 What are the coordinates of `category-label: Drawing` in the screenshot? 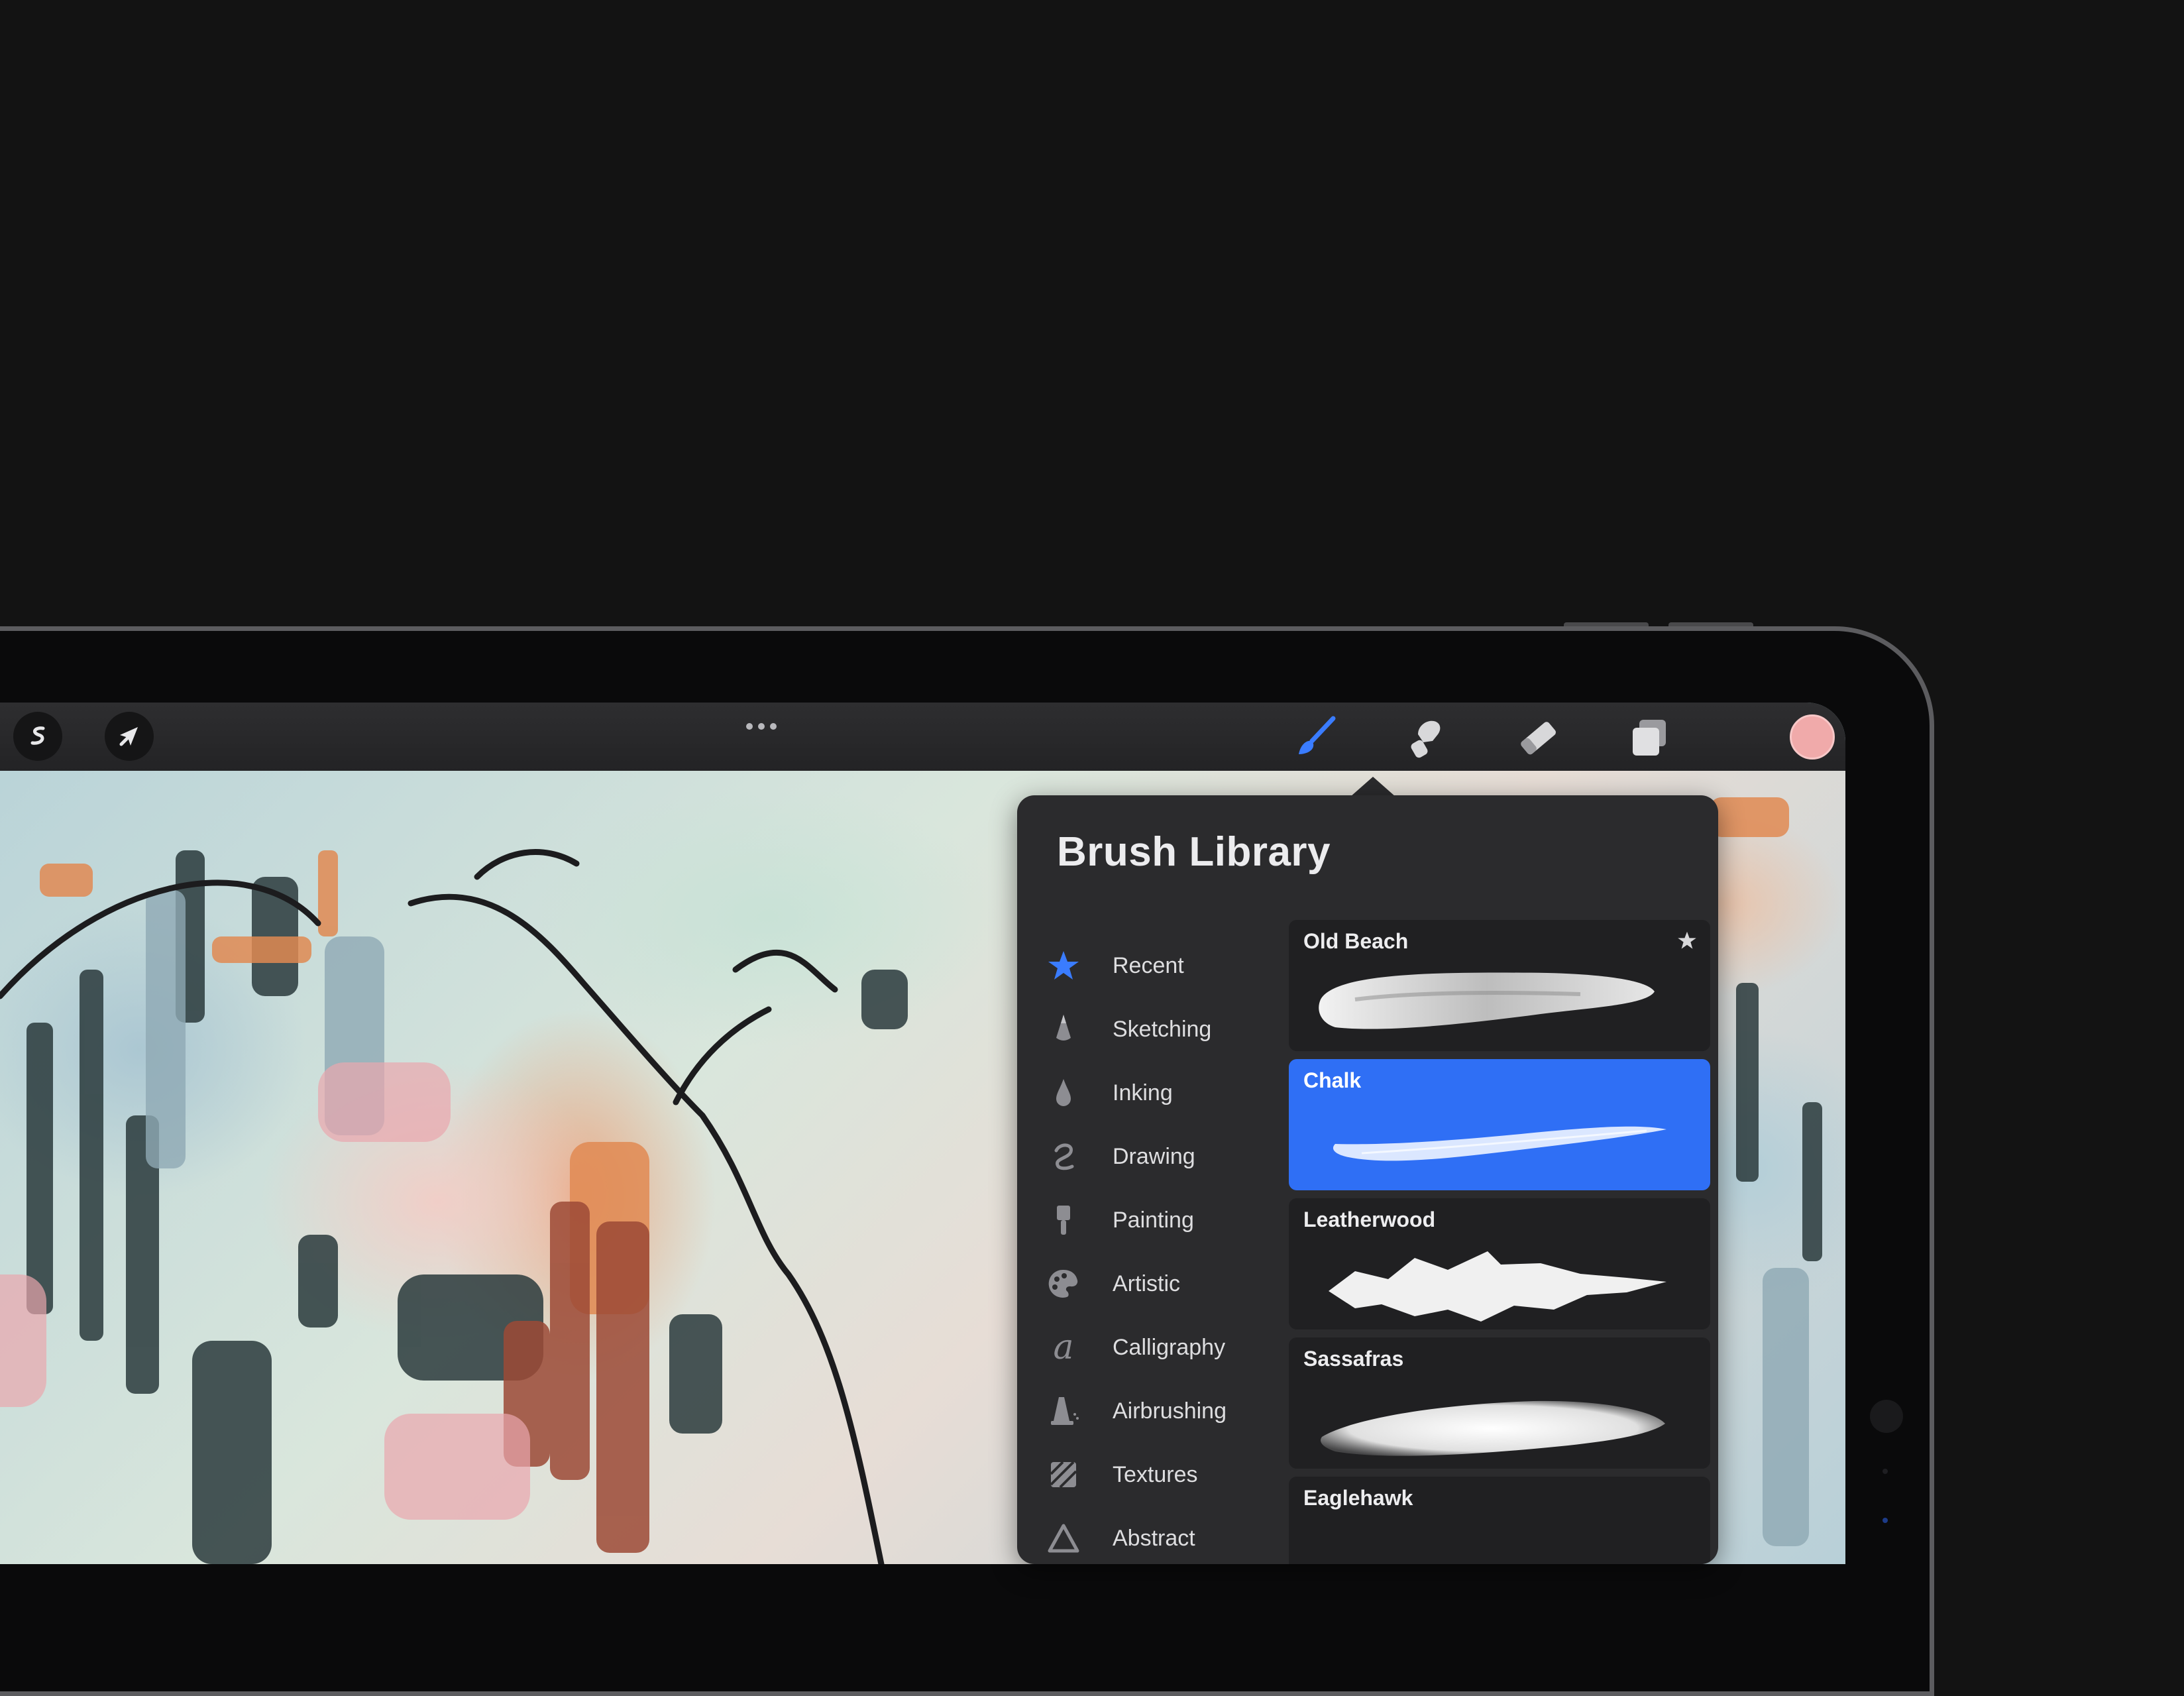 It's located at (1154, 1156).